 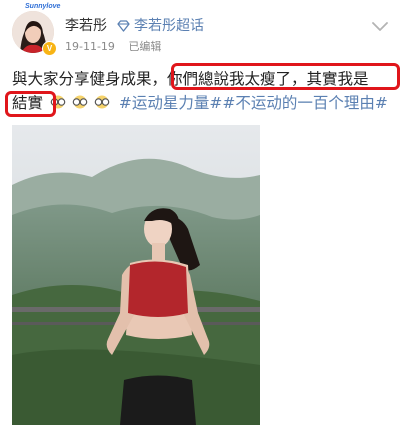 I want to click on supertopic-link: 李若彤超话, so click(x=160, y=26).